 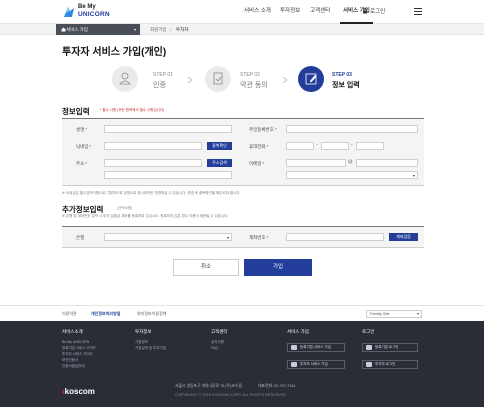 I want to click on edit-icon, so click(x=311, y=79).